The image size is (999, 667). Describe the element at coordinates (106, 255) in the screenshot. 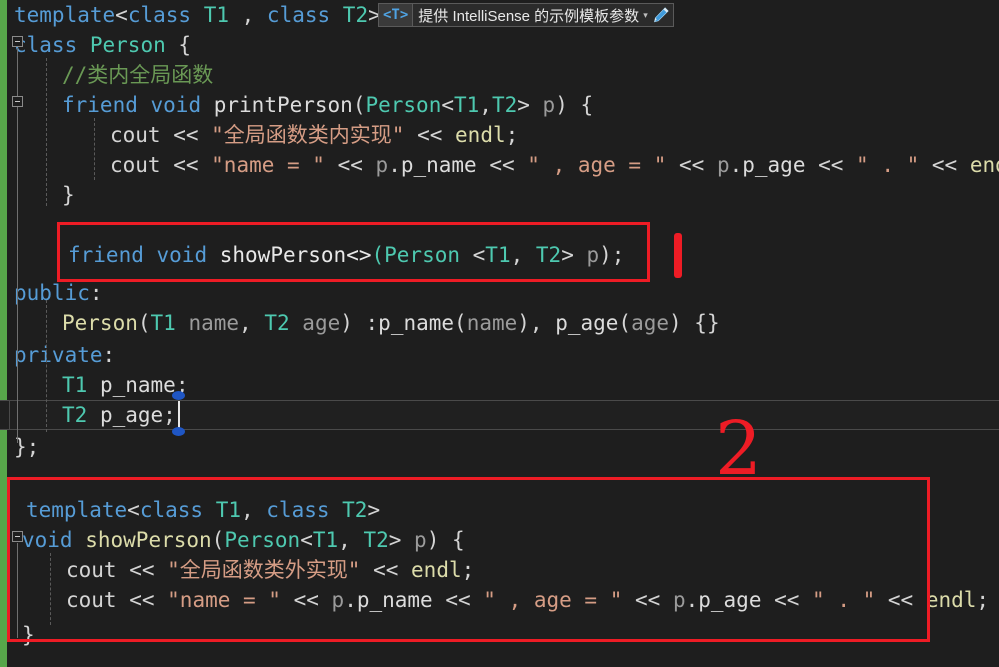

I see `tok: friend` at that location.